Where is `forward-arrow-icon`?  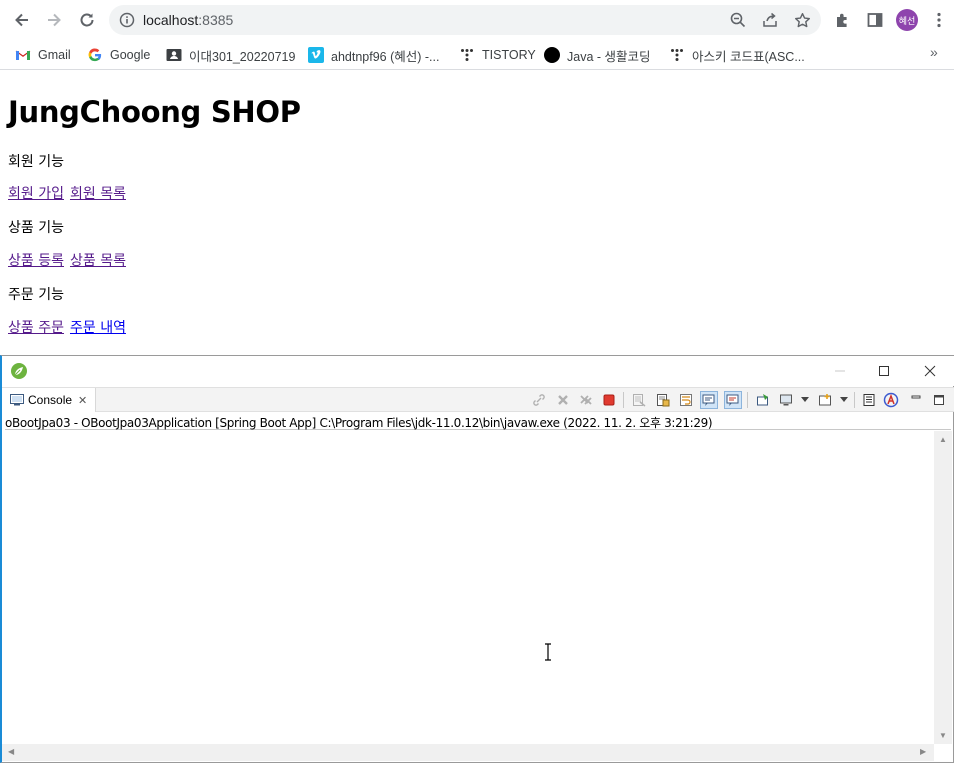 forward-arrow-icon is located at coordinates (54, 20).